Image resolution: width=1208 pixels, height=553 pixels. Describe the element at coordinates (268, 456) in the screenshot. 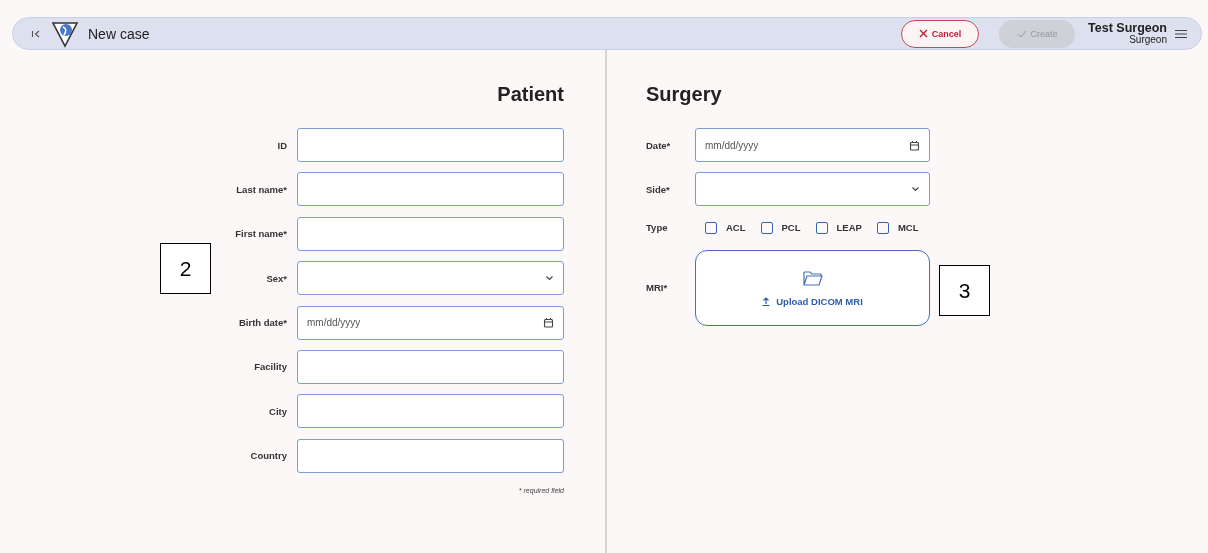

I see `field-label: Country` at that location.